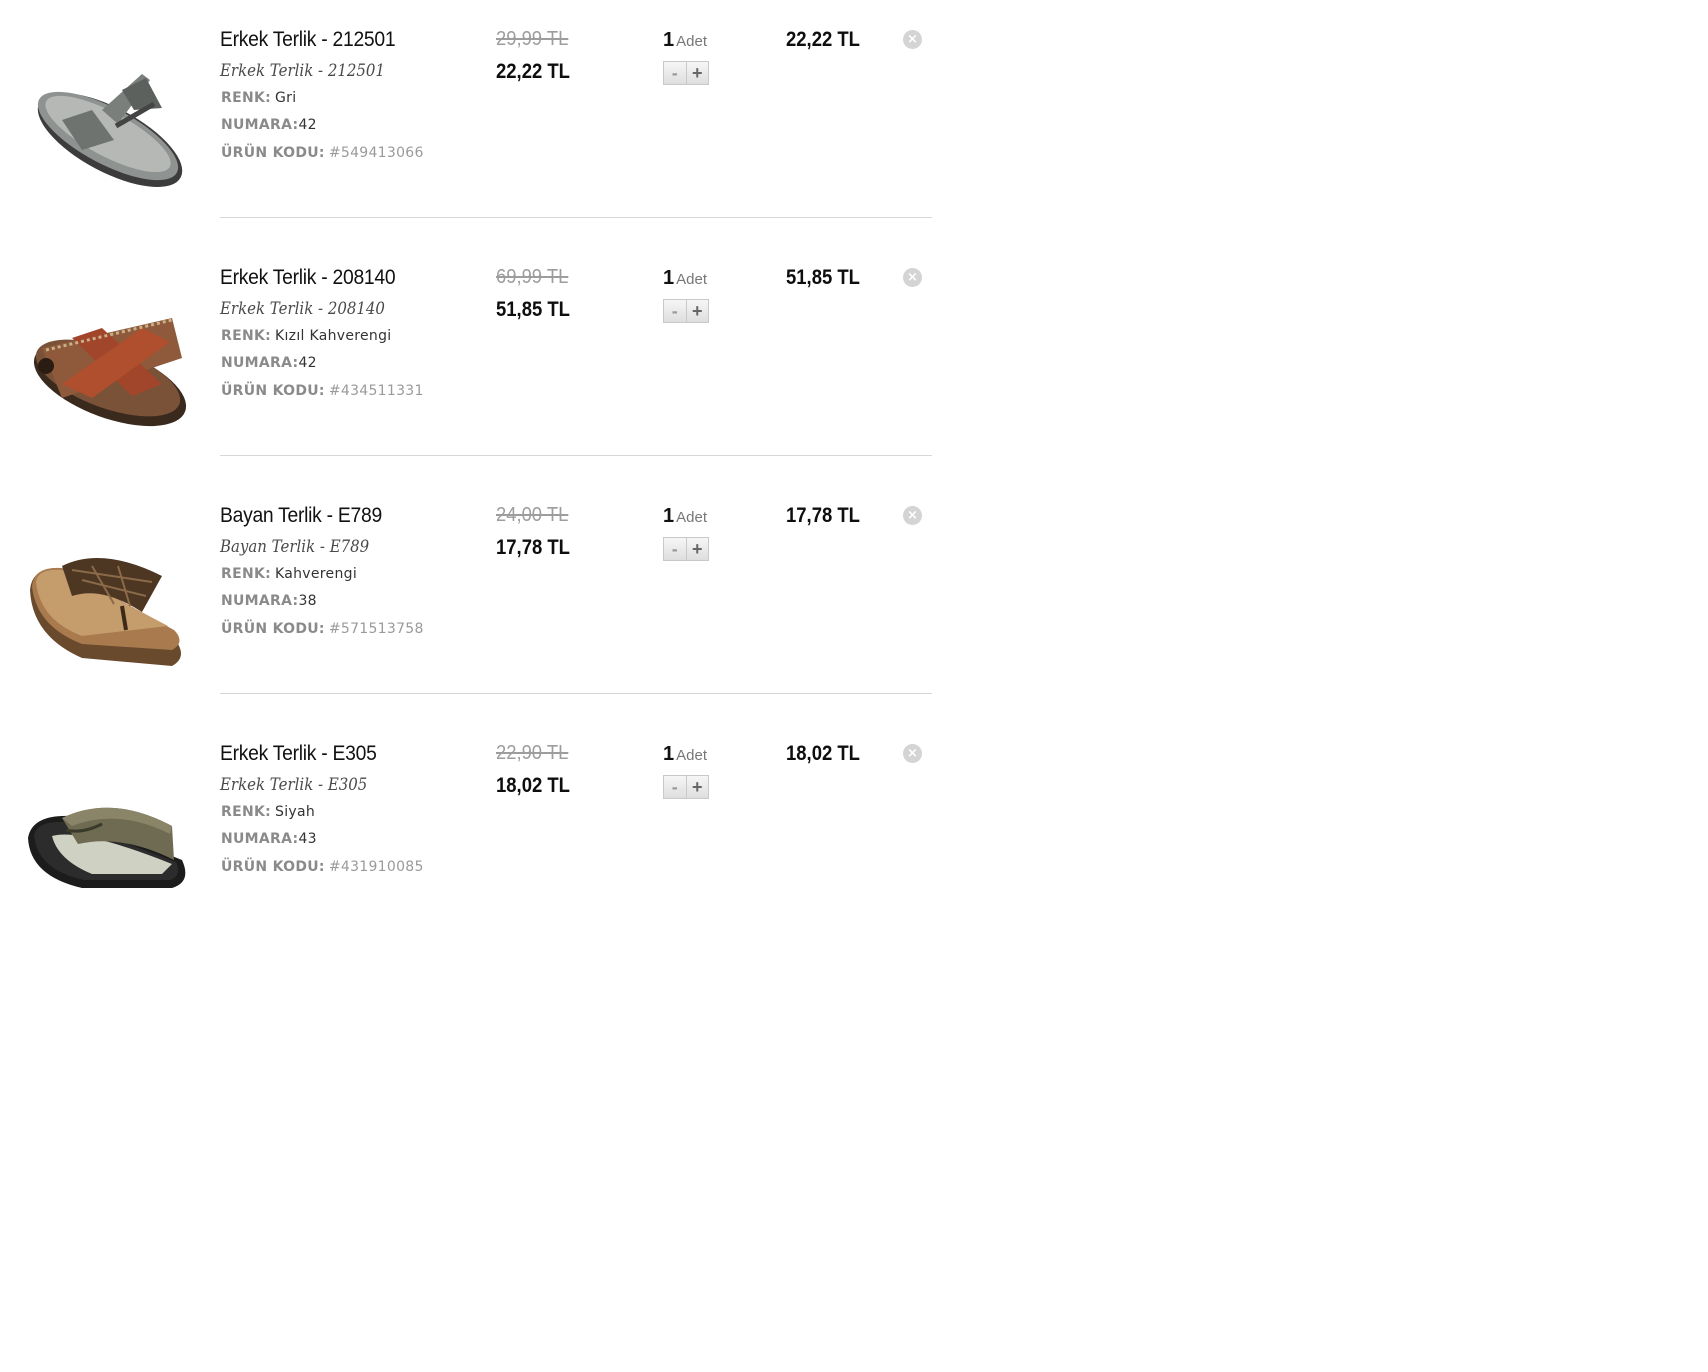 The image size is (1708, 1372). I want to click on size-value: 38, so click(307, 601).